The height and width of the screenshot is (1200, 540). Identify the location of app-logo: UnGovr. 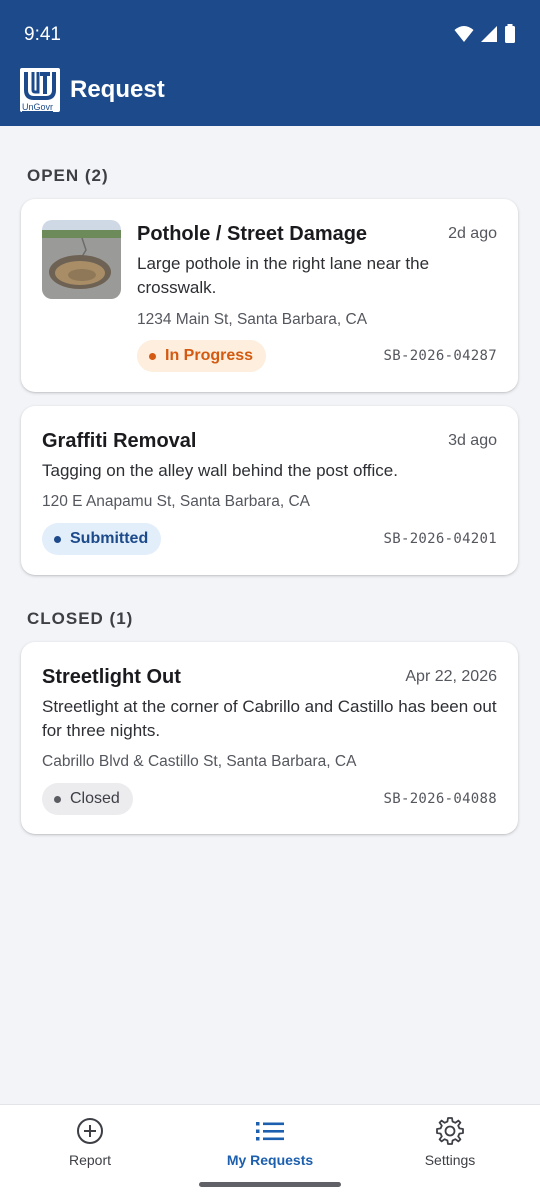
(40, 90).